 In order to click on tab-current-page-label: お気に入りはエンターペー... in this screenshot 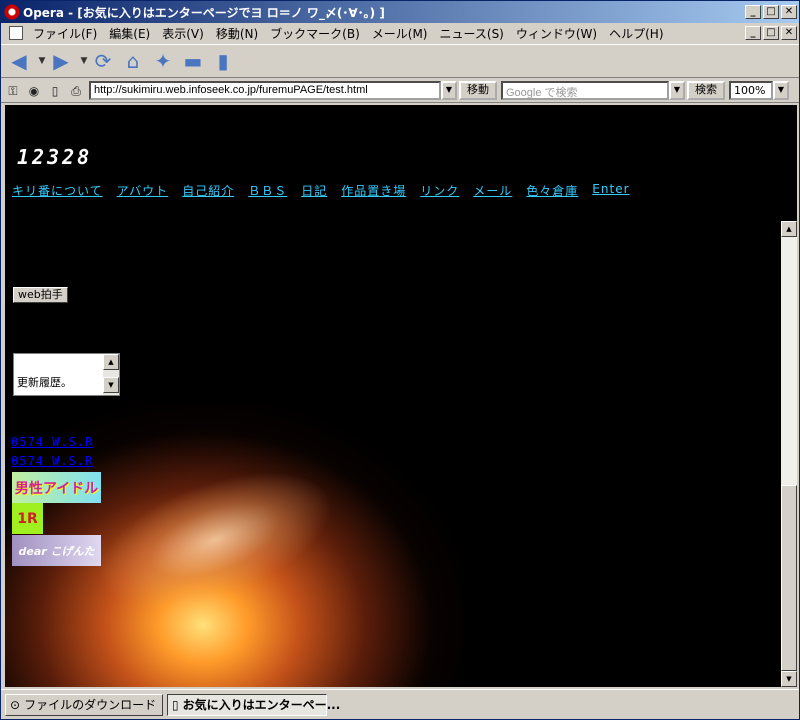, I will do `click(261, 705)`.